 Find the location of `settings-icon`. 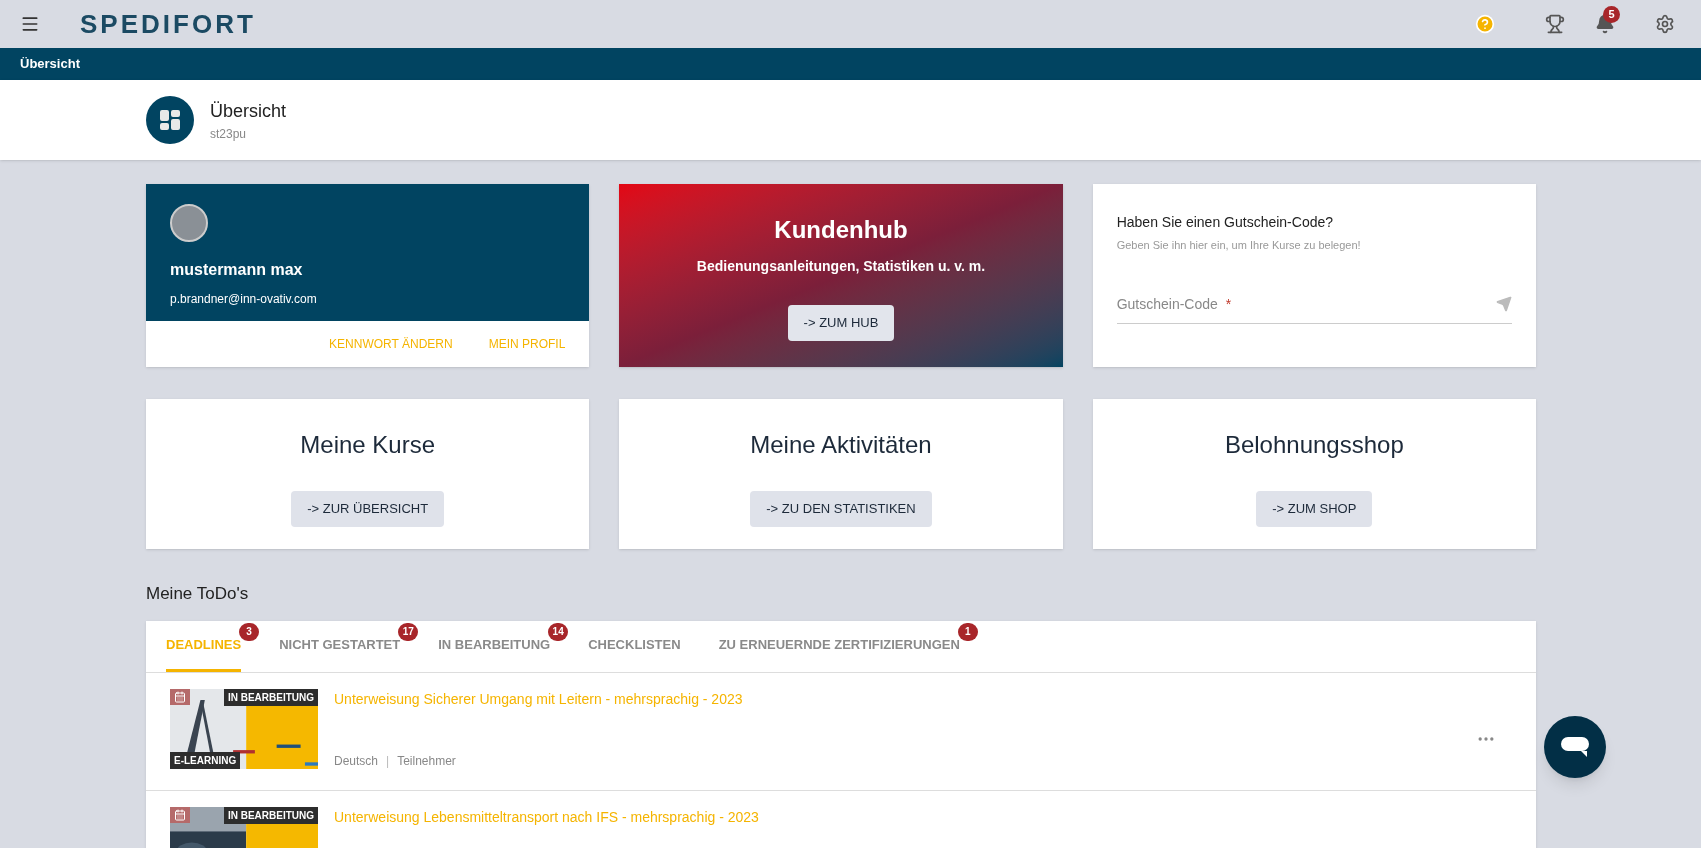

settings-icon is located at coordinates (1665, 24).